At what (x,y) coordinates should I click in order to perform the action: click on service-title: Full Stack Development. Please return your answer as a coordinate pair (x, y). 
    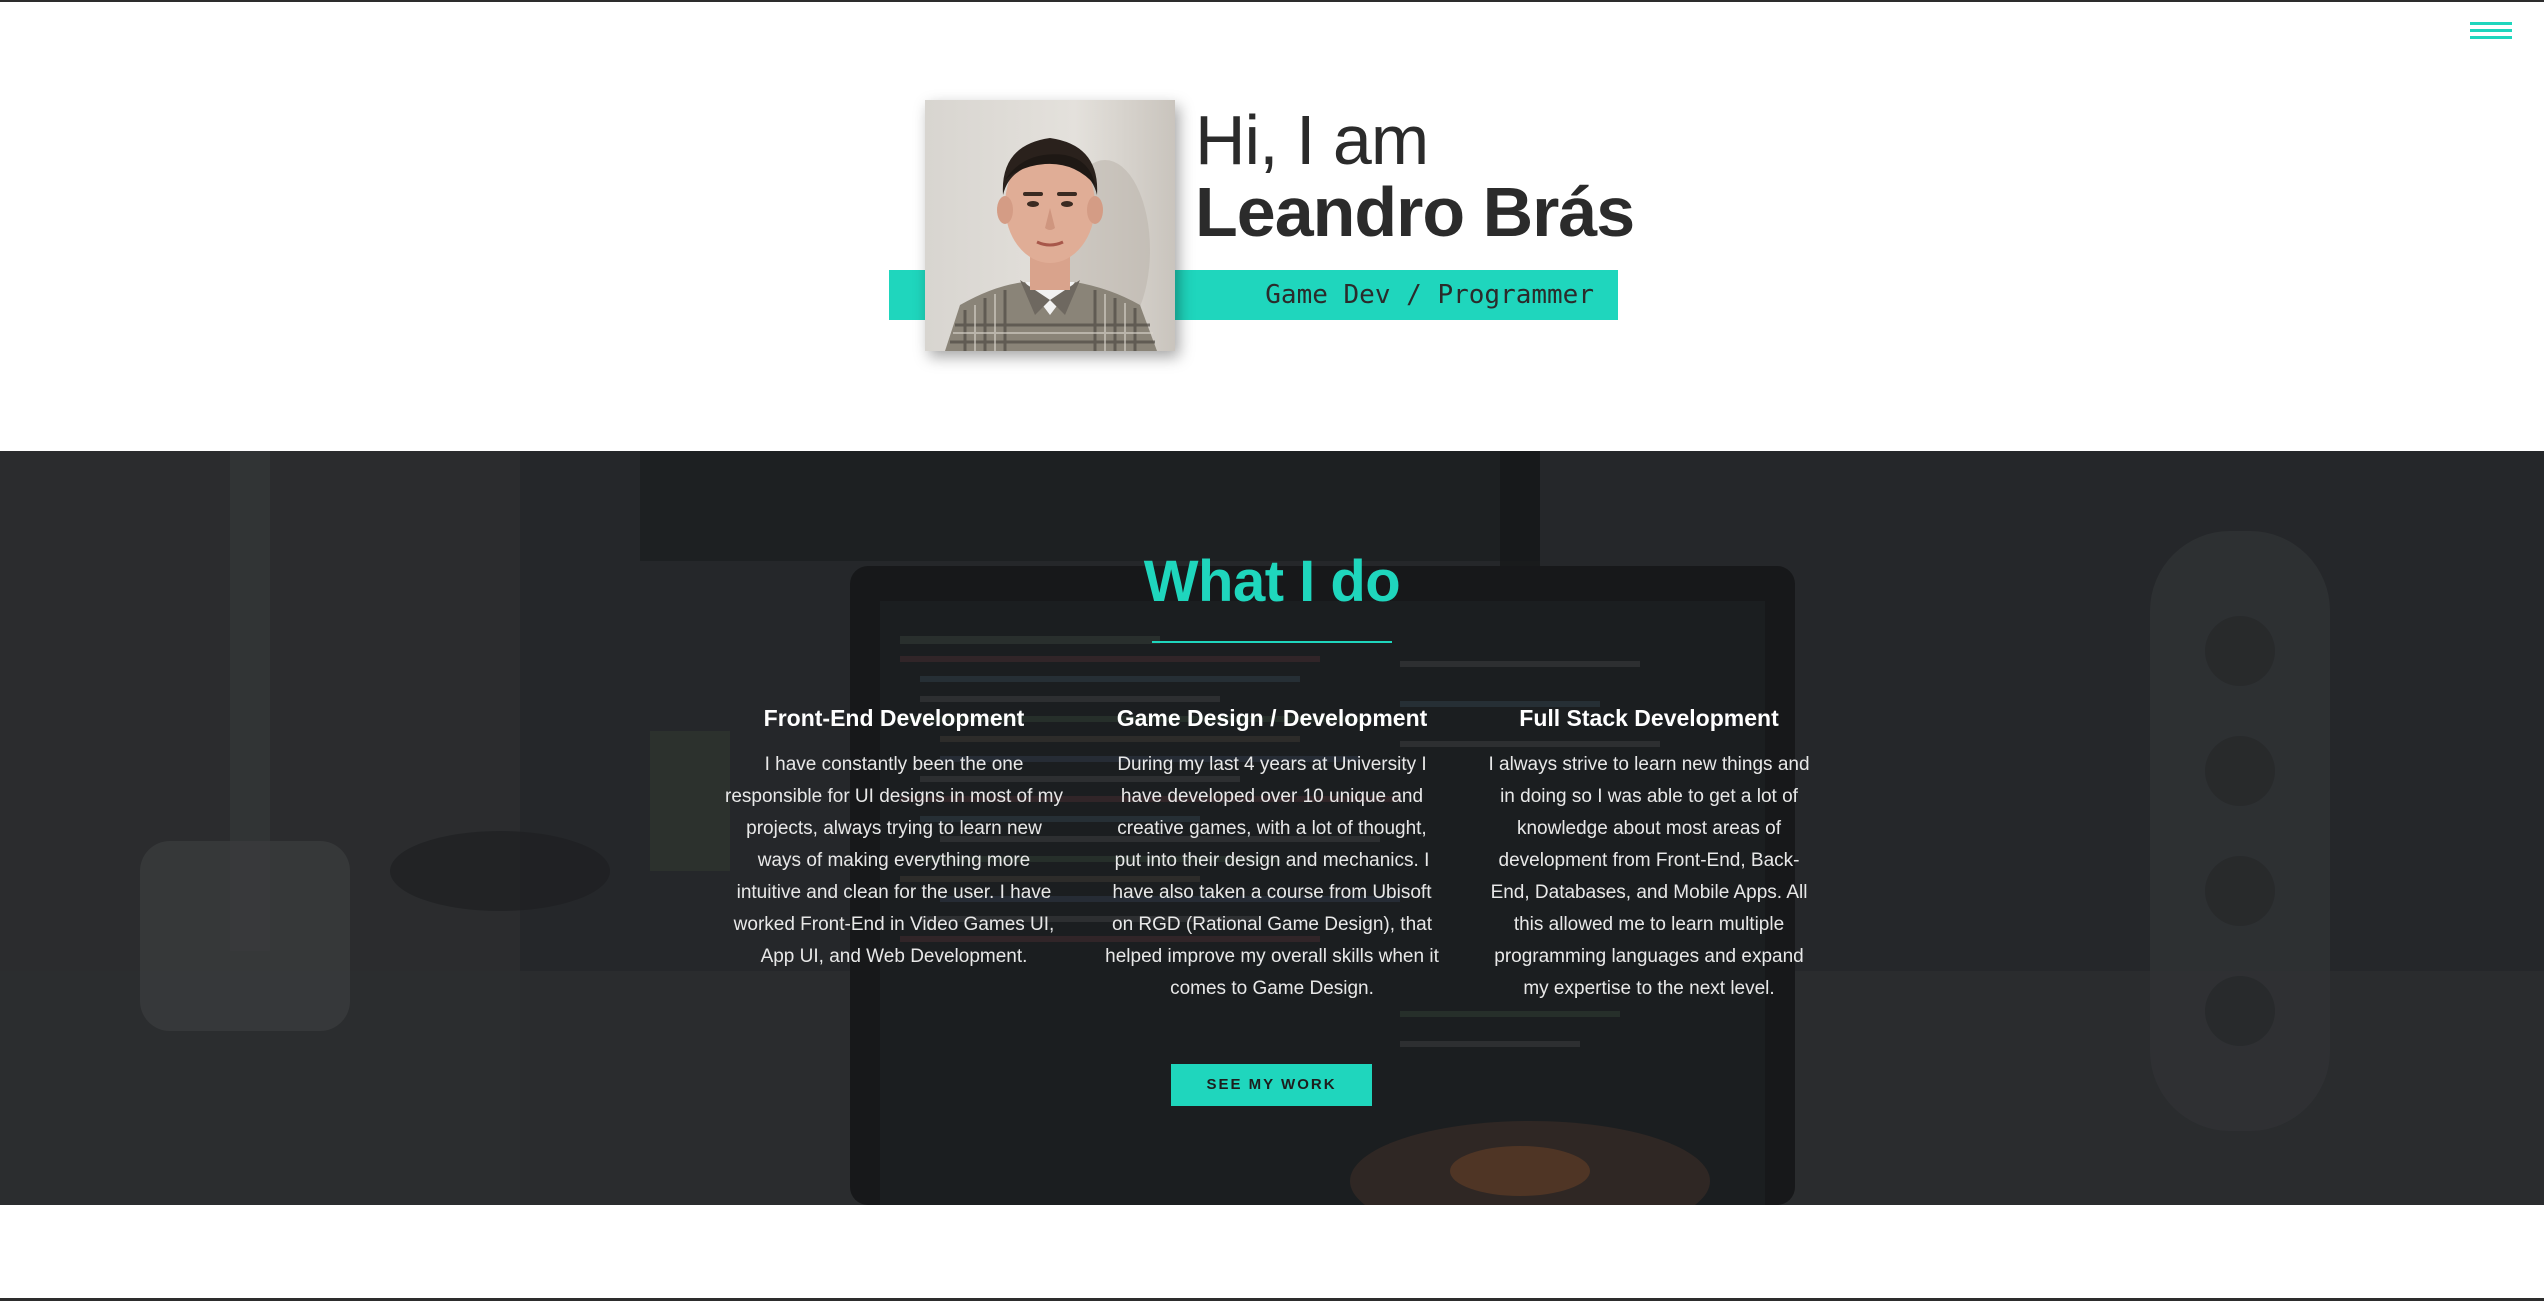
    Looking at the image, I should click on (1649, 718).